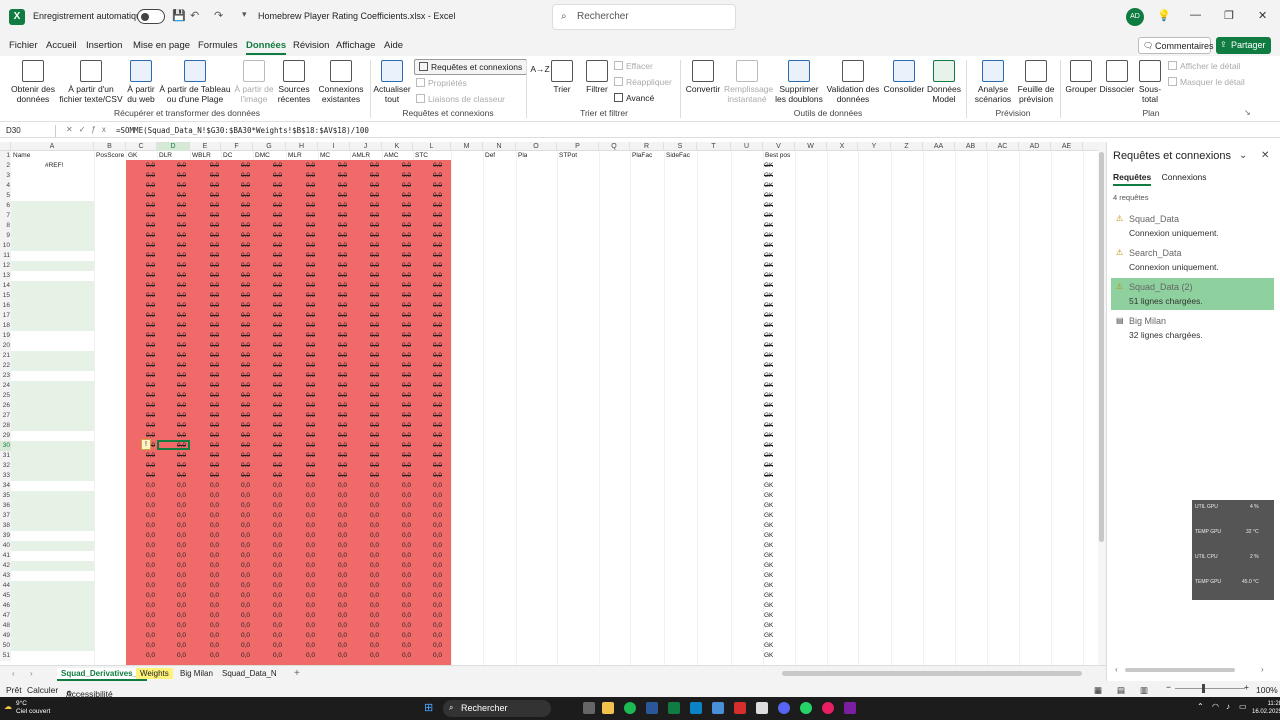 This screenshot has height=720, width=1280. Describe the element at coordinates (341, 82) in the screenshot. I see `existing-connections-button: Connexions existantes` at that location.